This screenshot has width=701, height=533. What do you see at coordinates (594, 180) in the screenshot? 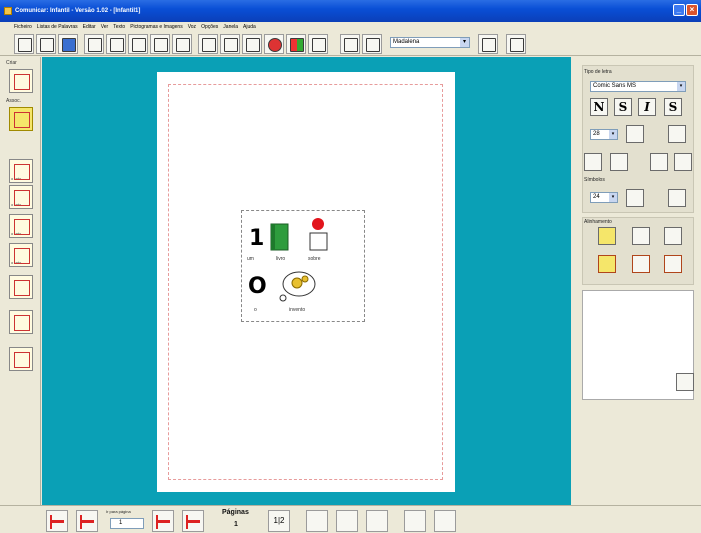
I see `symbol-size-label: Símbolos` at bounding box center [594, 180].